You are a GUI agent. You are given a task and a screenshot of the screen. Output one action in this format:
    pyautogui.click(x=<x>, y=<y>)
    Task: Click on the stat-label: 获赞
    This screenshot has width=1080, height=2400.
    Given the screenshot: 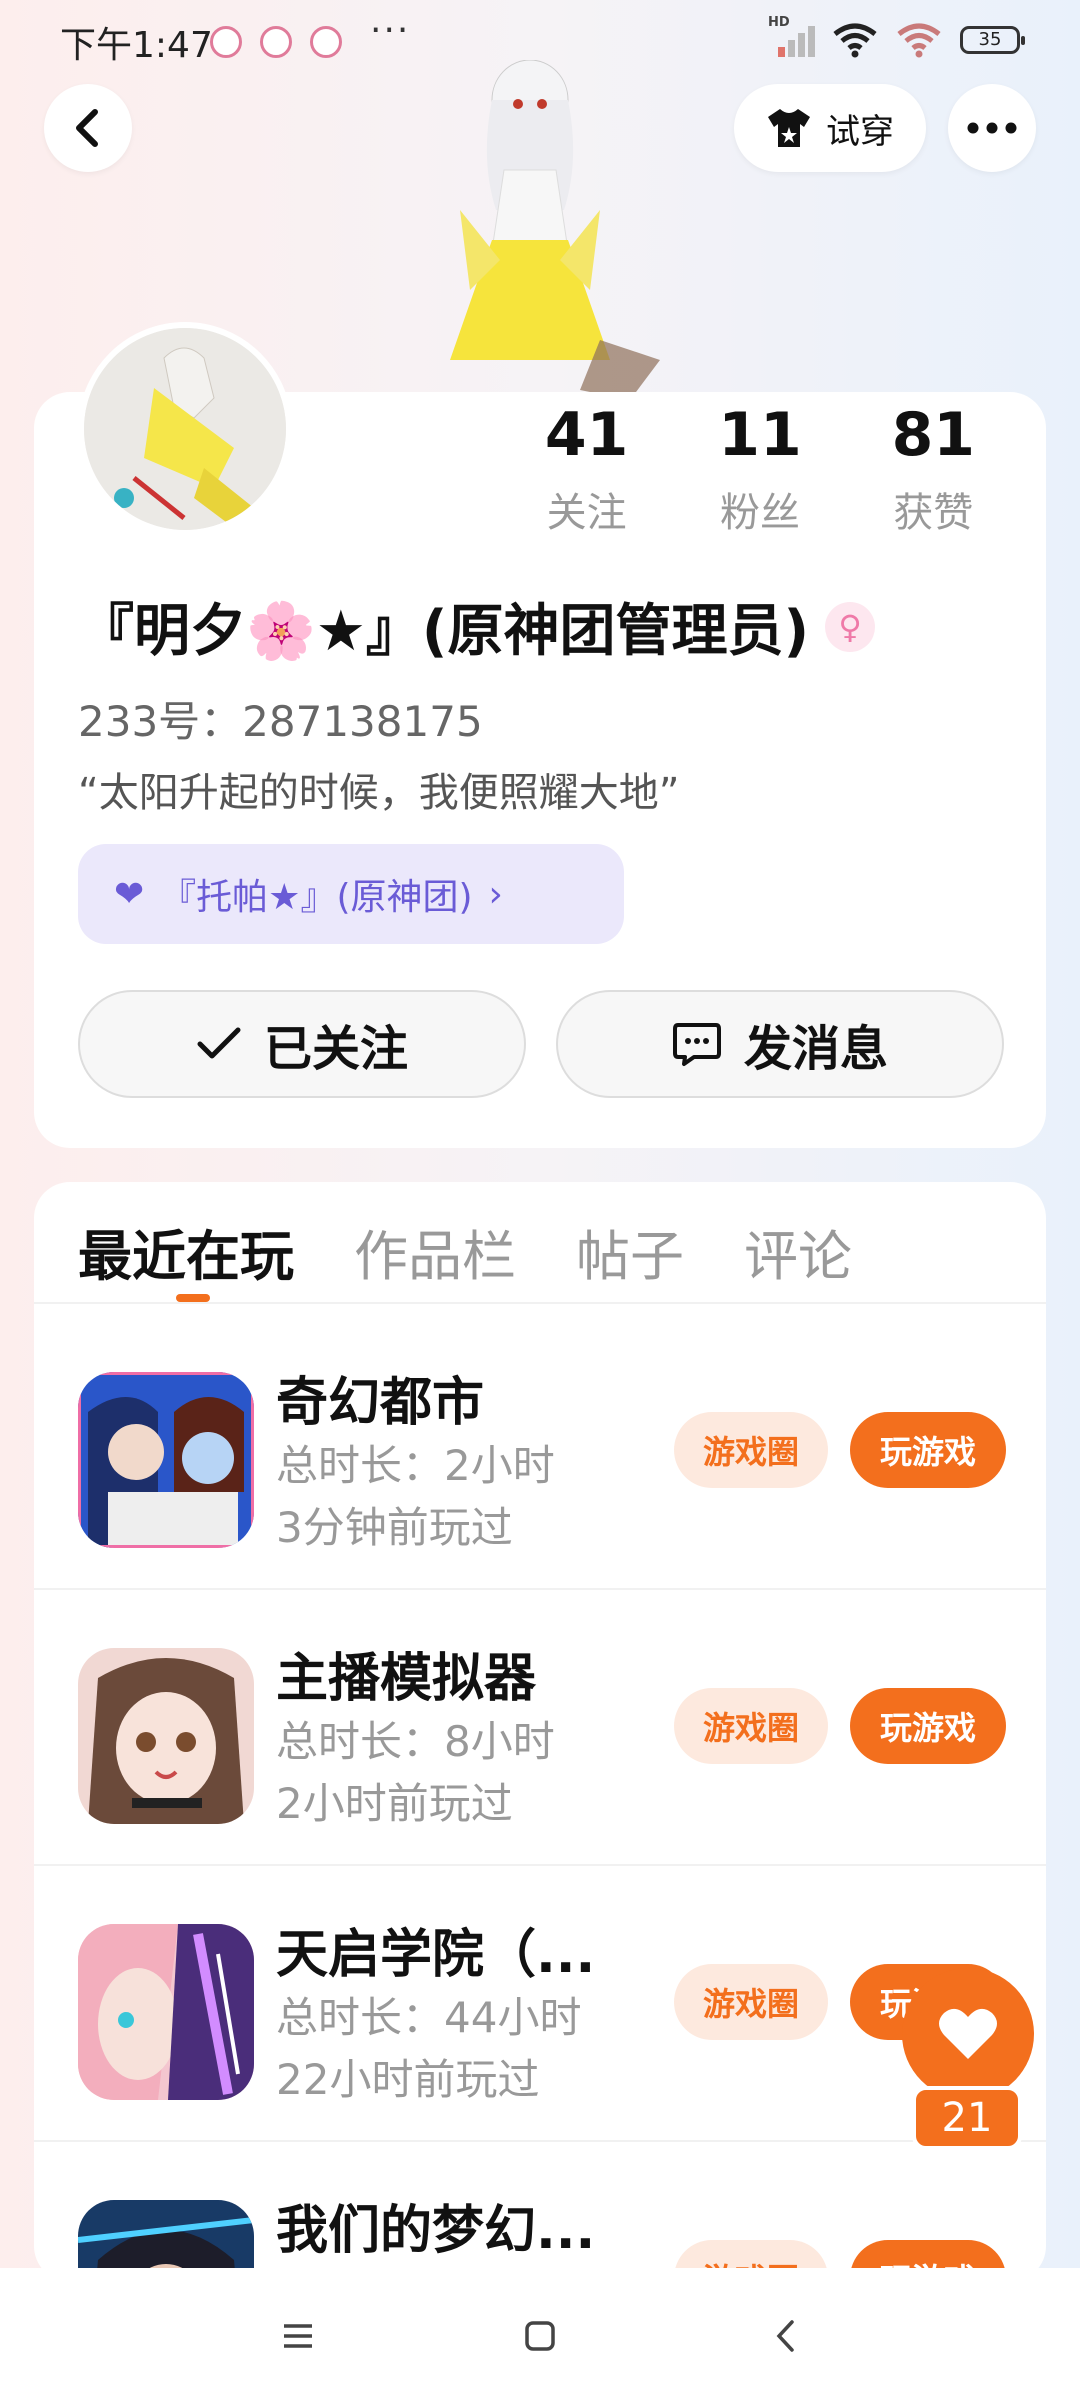 What is the action you would take?
    pyautogui.click(x=933, y=513)
    